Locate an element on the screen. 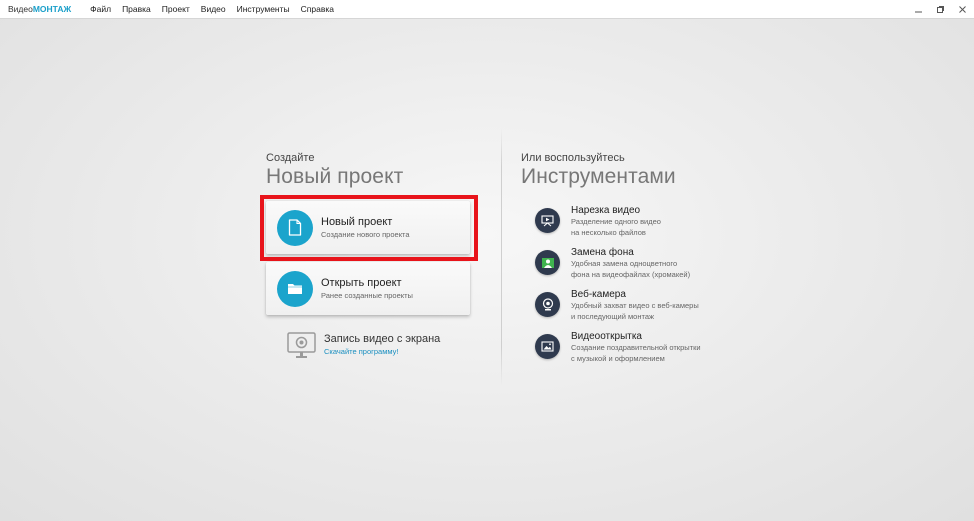 This screenshot has width=974, height=521. tools-section: Или воспользуйтесь Инструментами is located at coordinates (631, 170).